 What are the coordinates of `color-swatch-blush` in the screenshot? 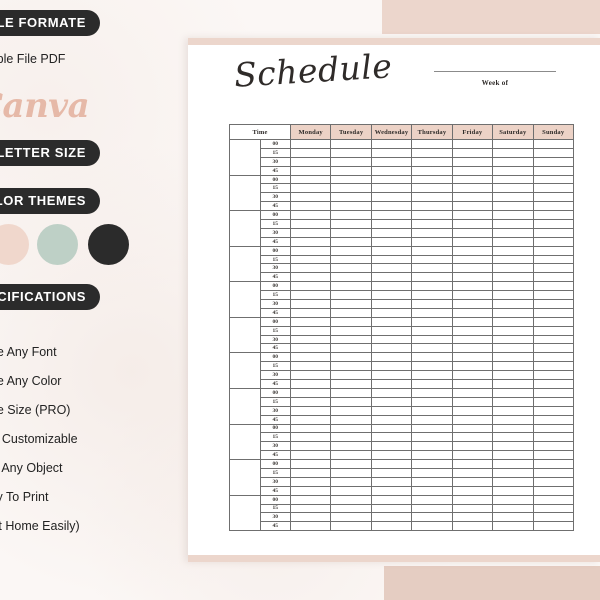 It's located at (14, 244).